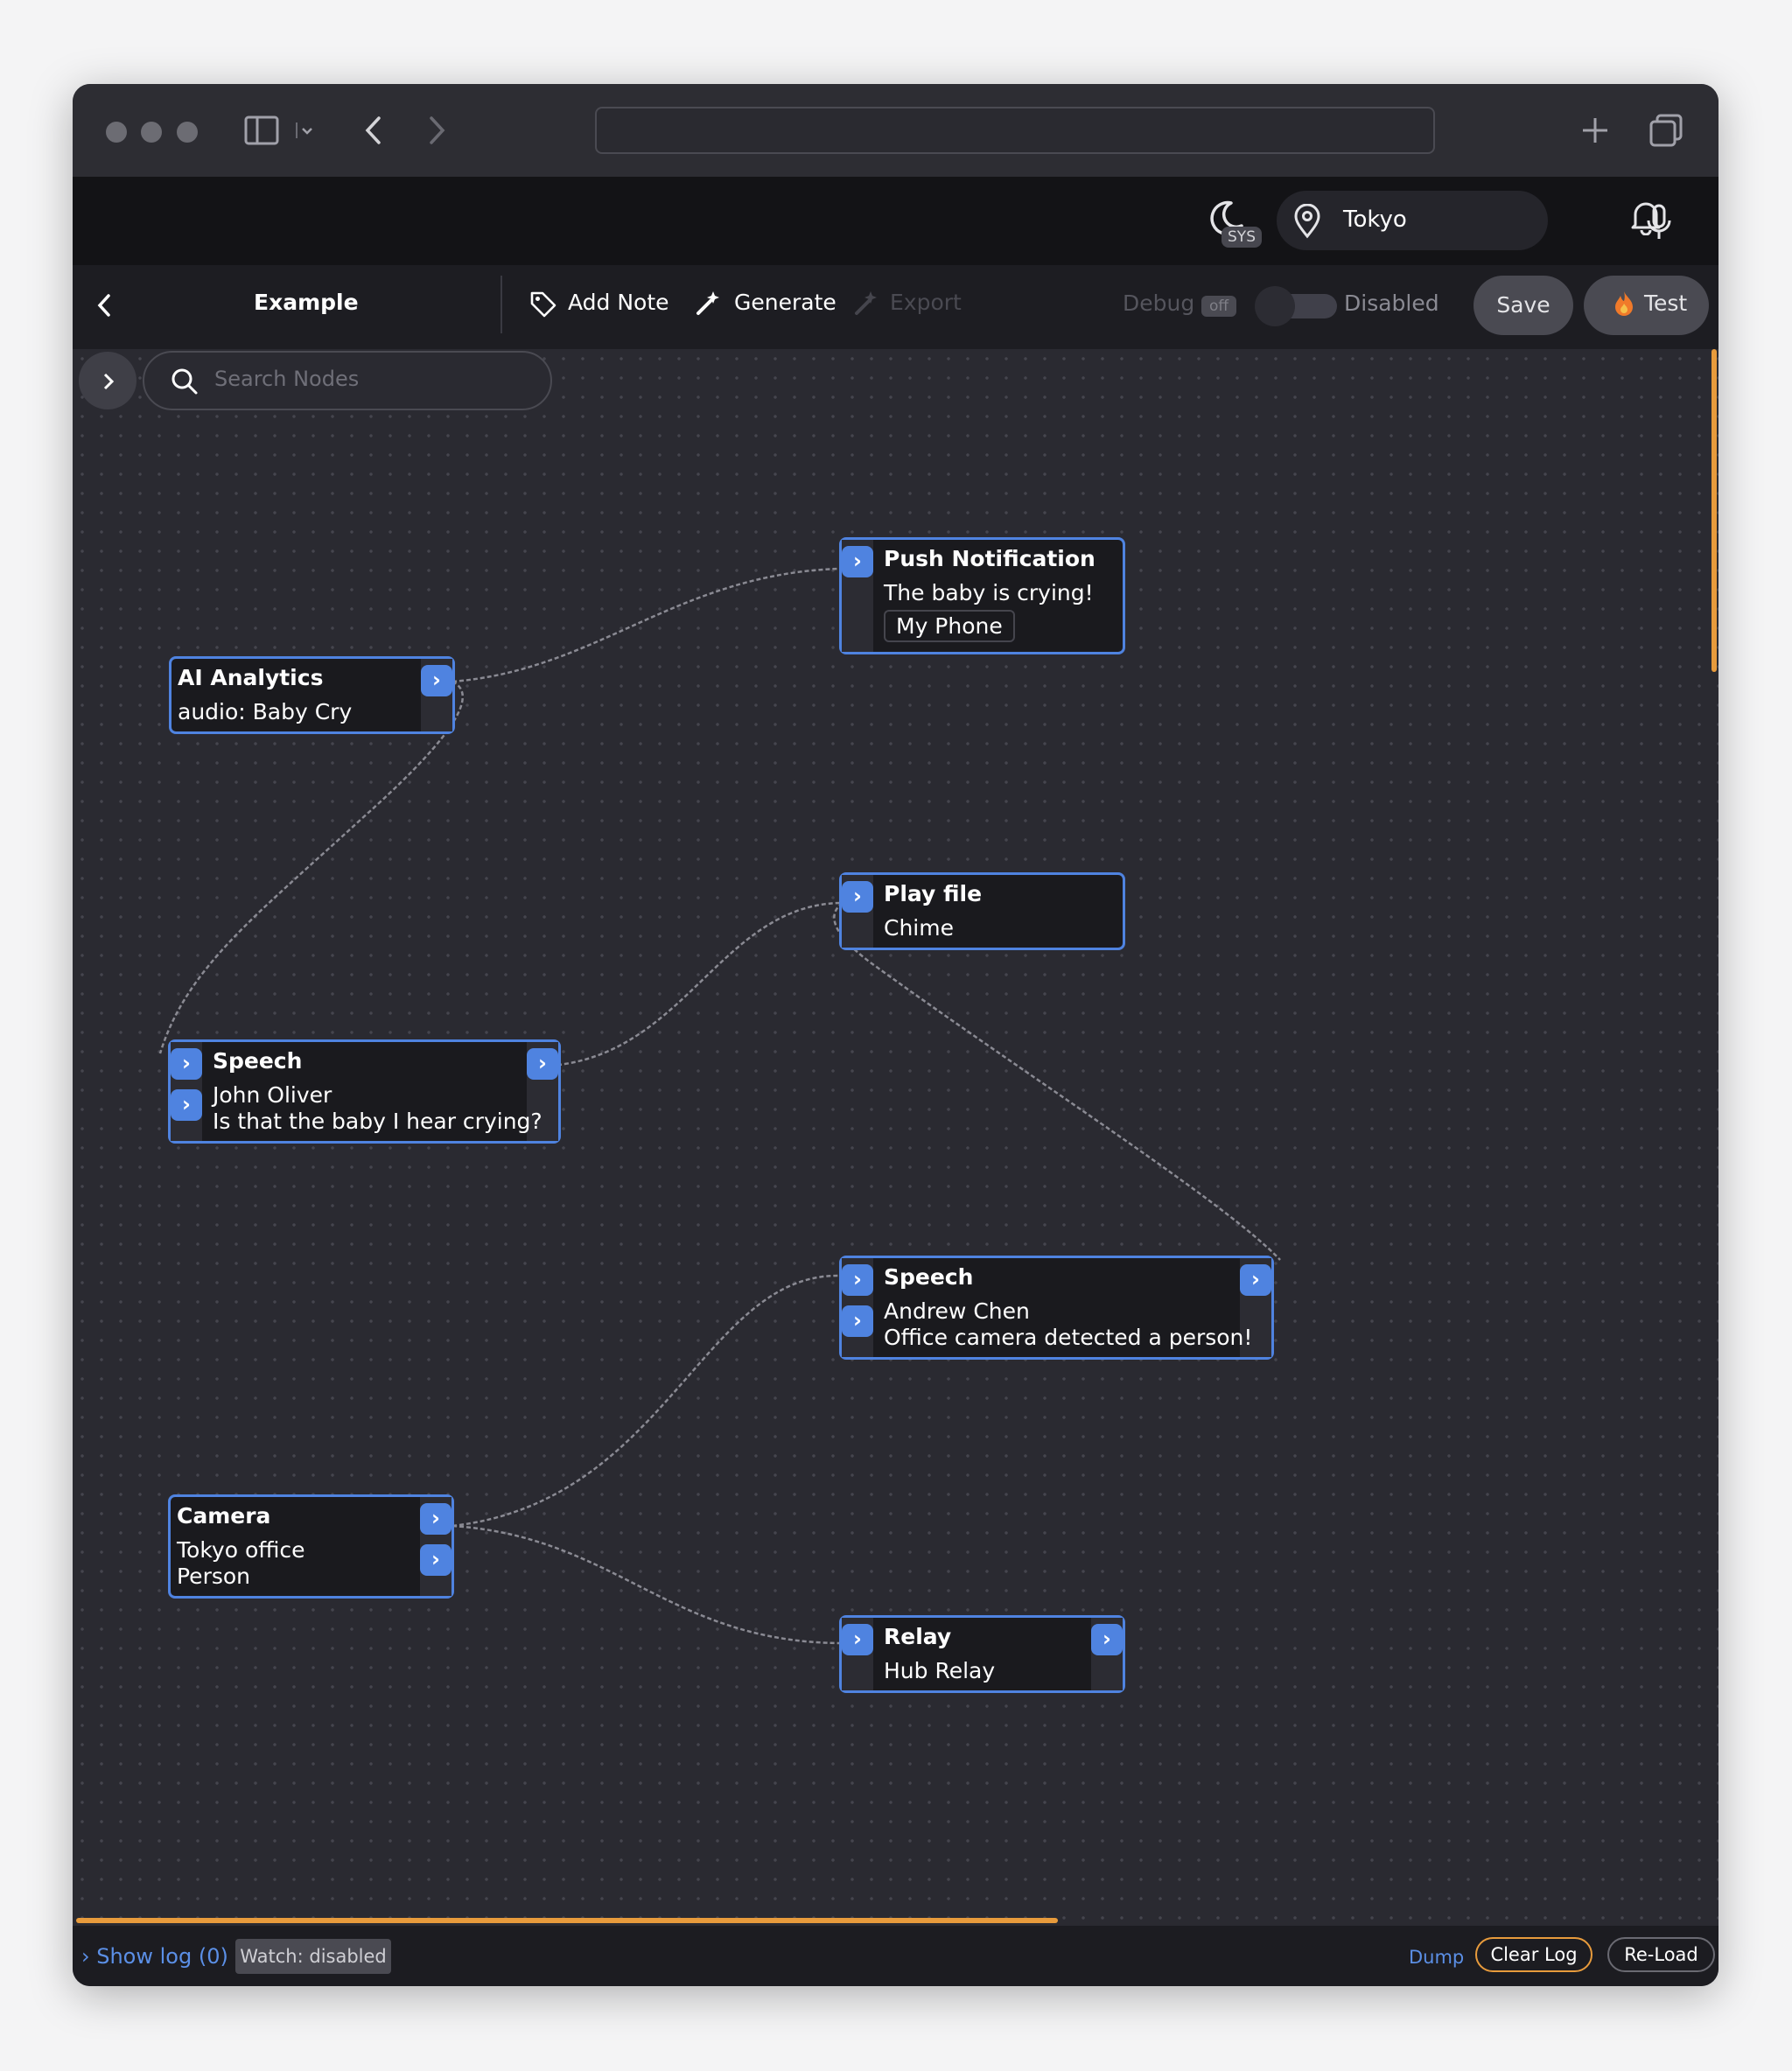 This screenshot has width=1792, height=2071. What do you see at coordinates (377, 1121) in the screenshot?
I see `node-message: Is that the baby I hear crying?` at bounding box center [377, 1121].